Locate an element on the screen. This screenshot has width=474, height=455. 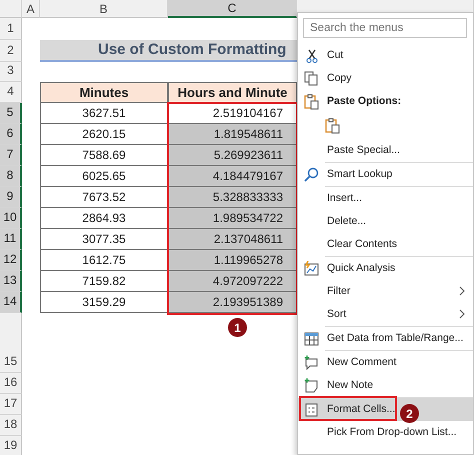
column-heading: Hours and Minute is located at coordinates (232, 92).